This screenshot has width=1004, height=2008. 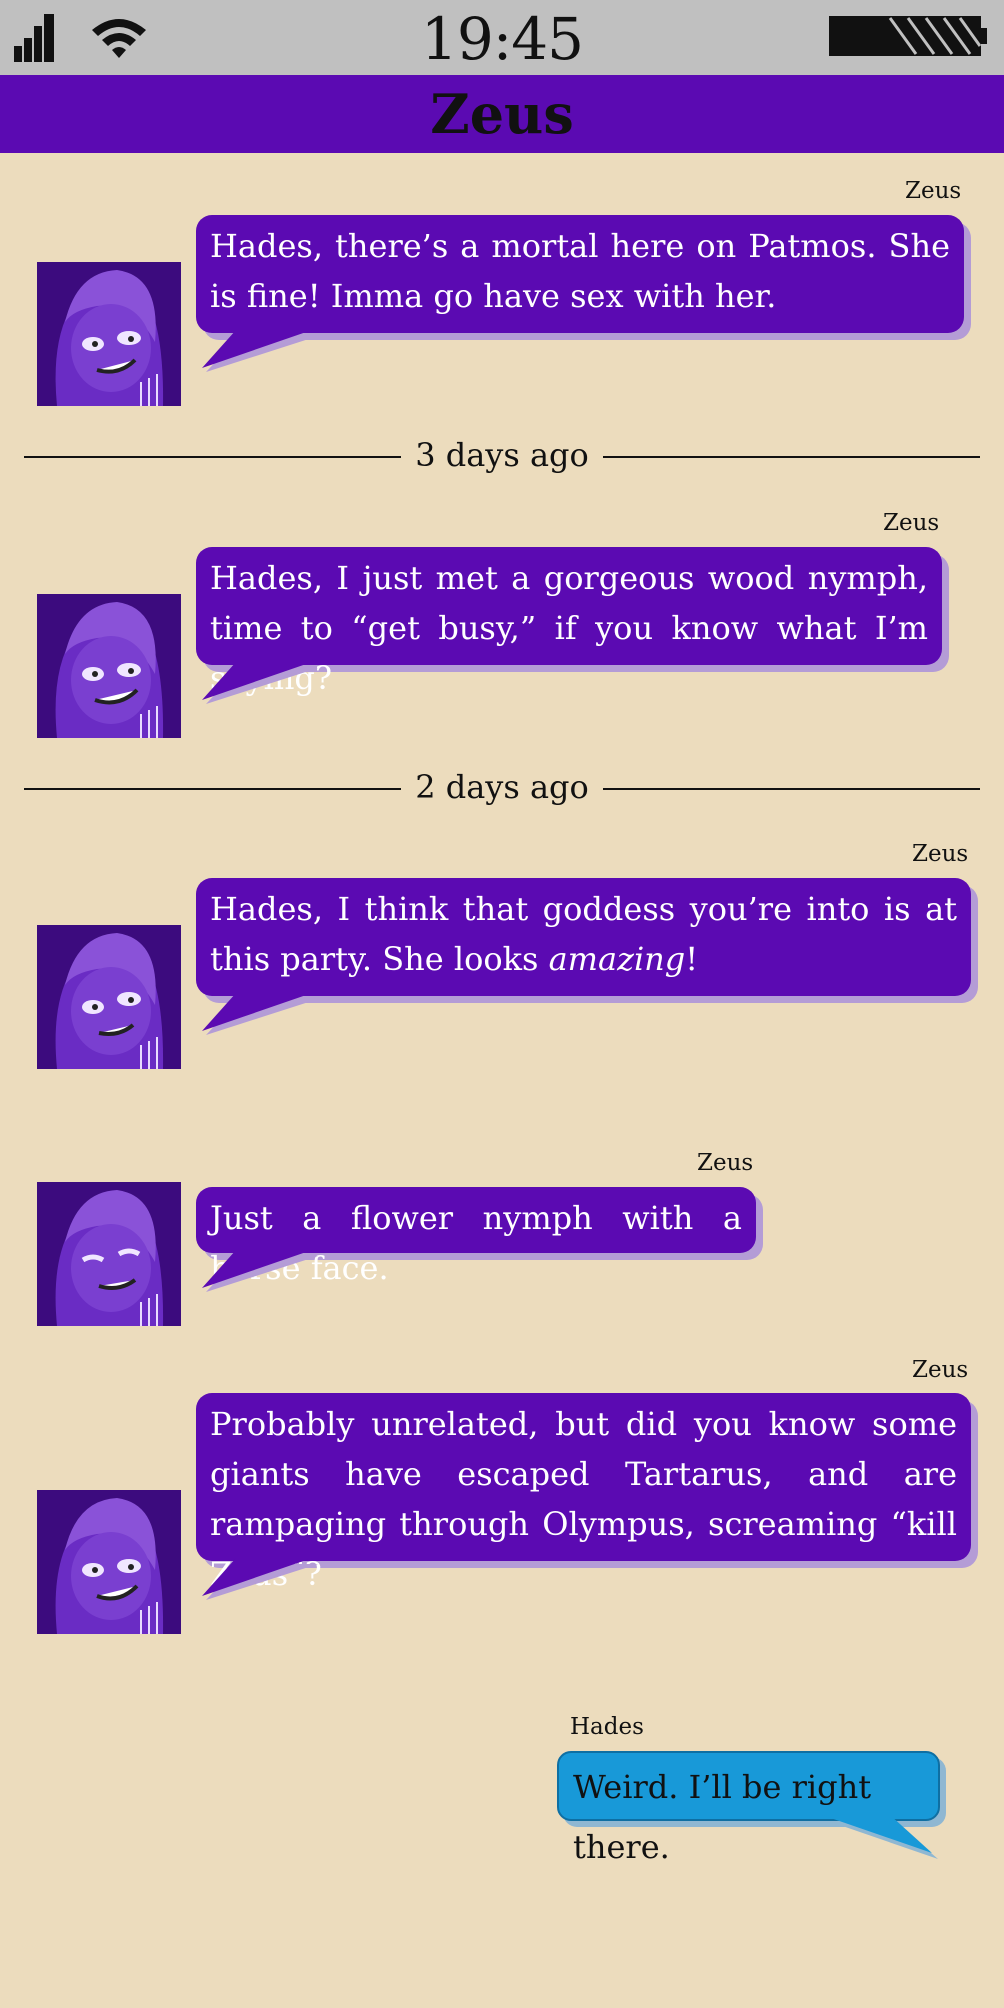 What do you see at coordinates (476, 1237) in the screenshot?
I see `message-bubble: Just a flower nymph with a horse face.` at bounding box center [476, 1237].